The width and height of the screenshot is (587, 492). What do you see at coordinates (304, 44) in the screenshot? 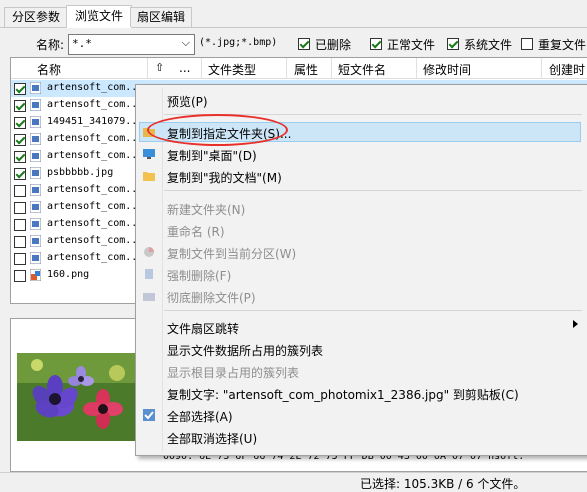
I see `deleted-checkbox` at bounding box center [304, 44].